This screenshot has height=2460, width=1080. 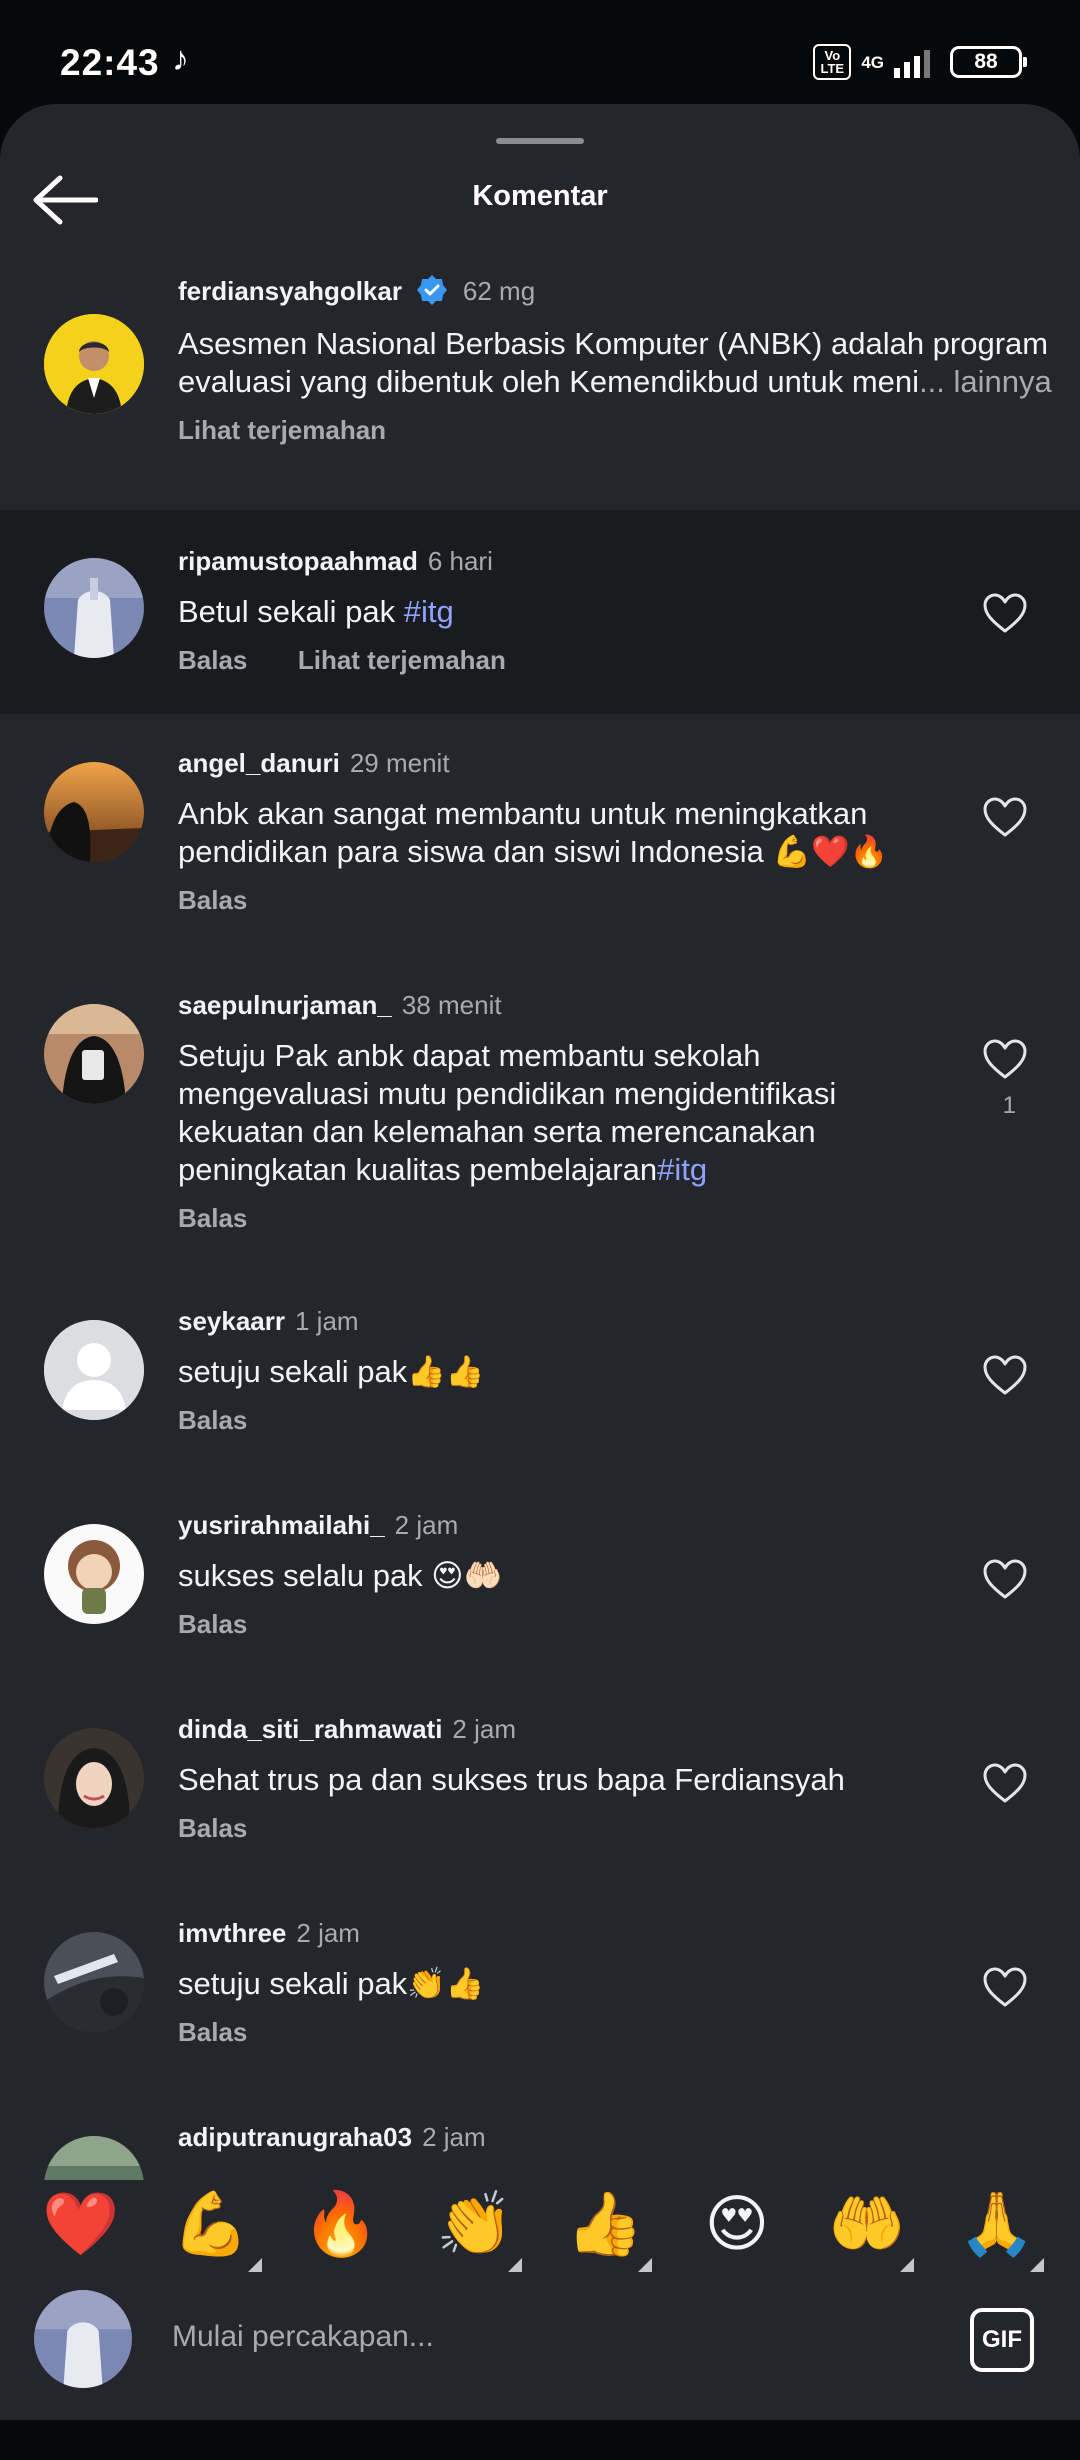 What do you see at coordinates (737, 2225) in the screenshot?
I see `emoji-heart-eyes-button: 😍` at bounding box center [737, 2225].